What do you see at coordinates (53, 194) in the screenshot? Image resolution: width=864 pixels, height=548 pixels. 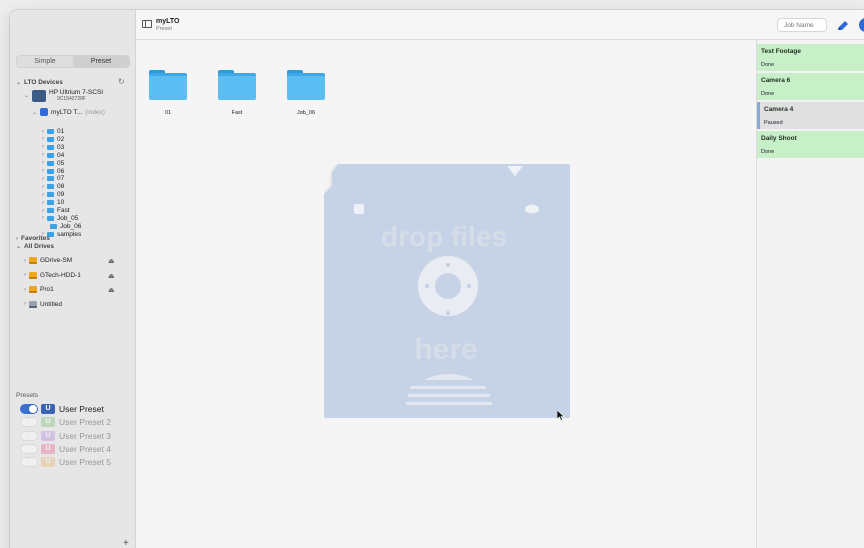 I see `tape-folder-row: › 09` at bounding box center [53, 194].